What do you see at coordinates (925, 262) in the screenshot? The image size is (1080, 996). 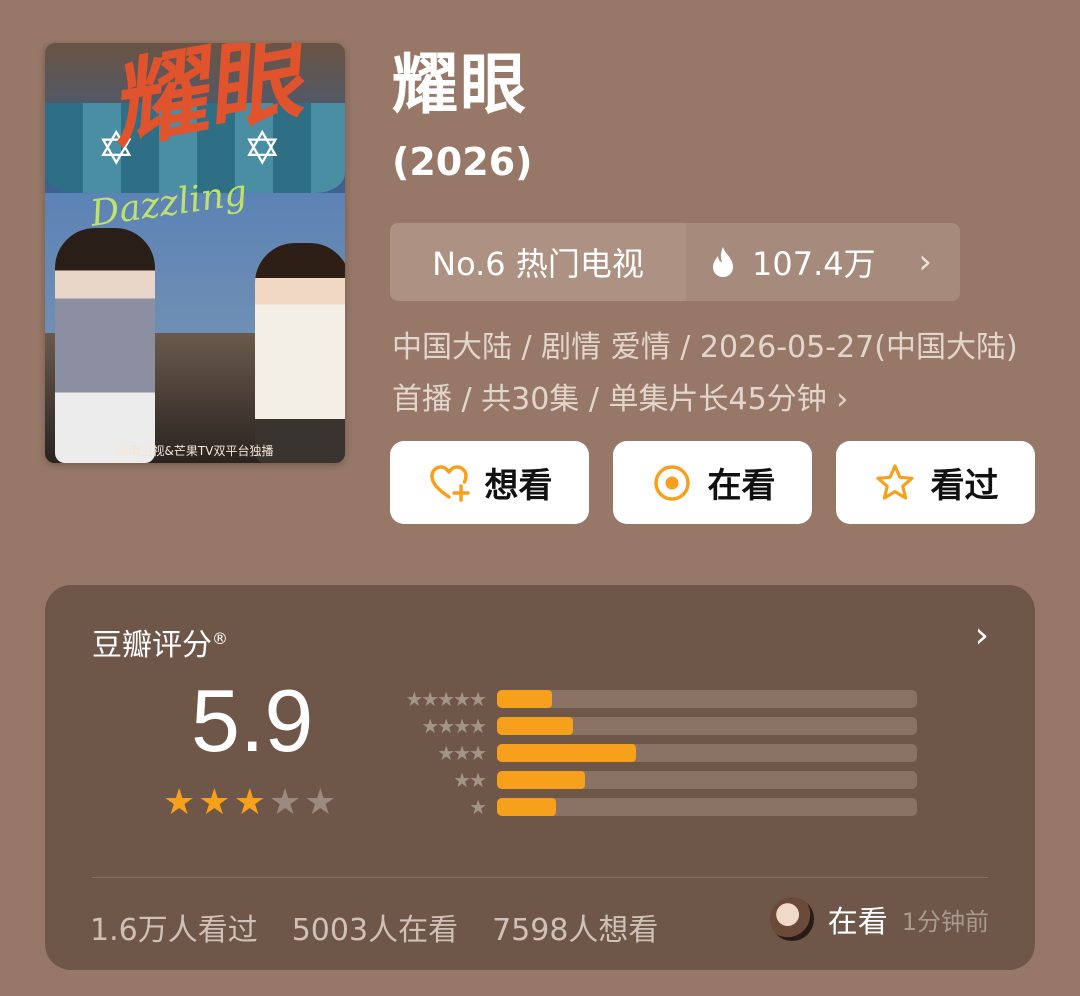 I see `ranking-chevron-icon: ›` at bounding box center [925, 262].